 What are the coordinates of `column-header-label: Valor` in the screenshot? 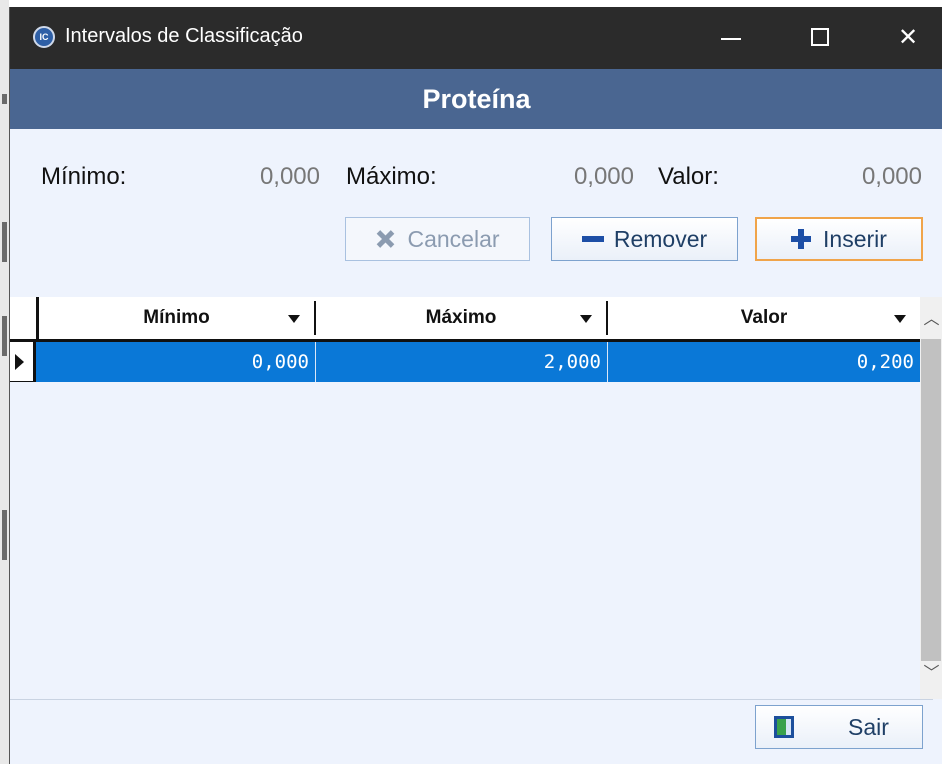 It's located at (764, 317).